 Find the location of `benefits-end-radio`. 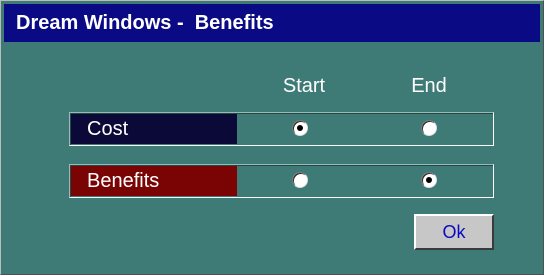

benefits-end-radio is located at coordinates (429, 180).